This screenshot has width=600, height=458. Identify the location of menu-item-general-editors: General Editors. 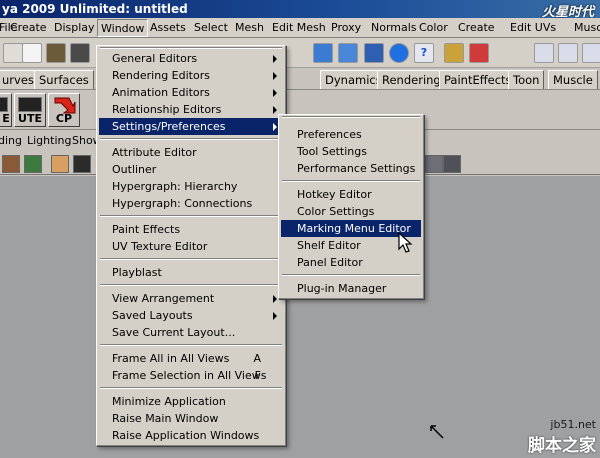
(191, 58).